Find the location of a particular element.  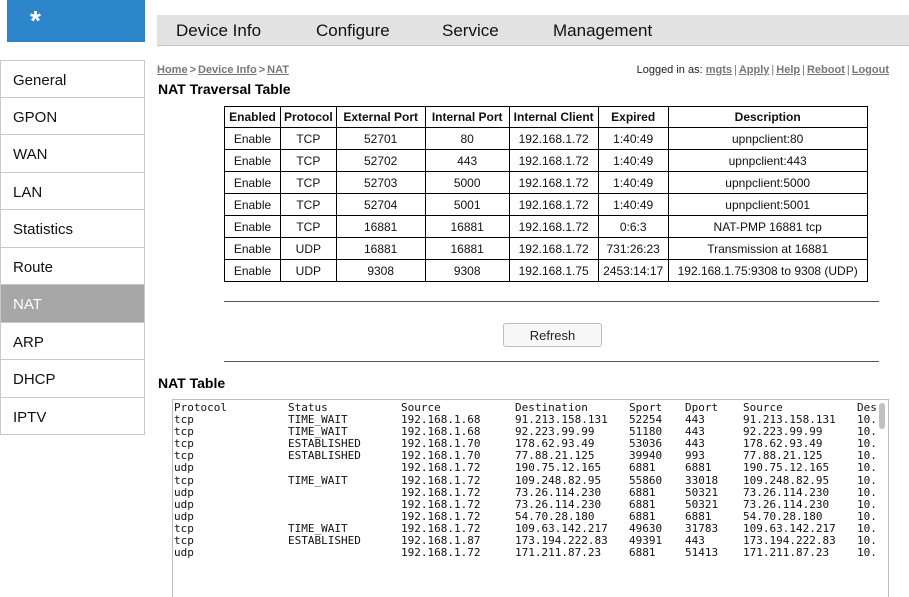

sidebar-item-dhcp: DHCP is located at coordinates (72, 379).